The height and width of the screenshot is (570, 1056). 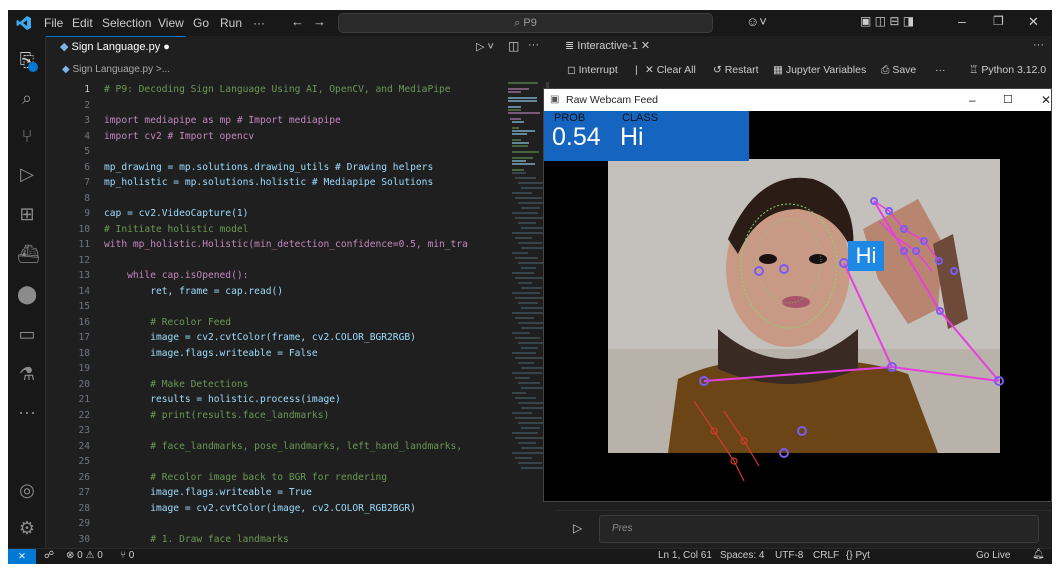 What do you see at coordinates (276, 369) in the screenshot?
I see `code-line: 19` at bounding box center [276, 369].